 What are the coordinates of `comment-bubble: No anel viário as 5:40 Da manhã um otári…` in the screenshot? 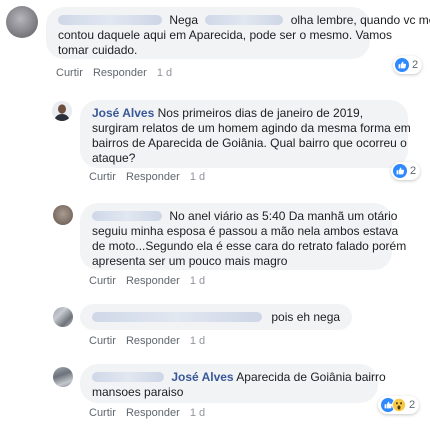 It's located at (243, 236).